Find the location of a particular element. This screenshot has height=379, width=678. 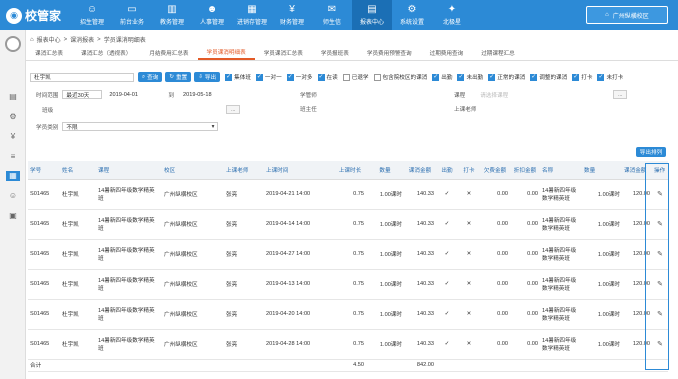

export-button-label: 导出 is located at coordinates (210, 78).